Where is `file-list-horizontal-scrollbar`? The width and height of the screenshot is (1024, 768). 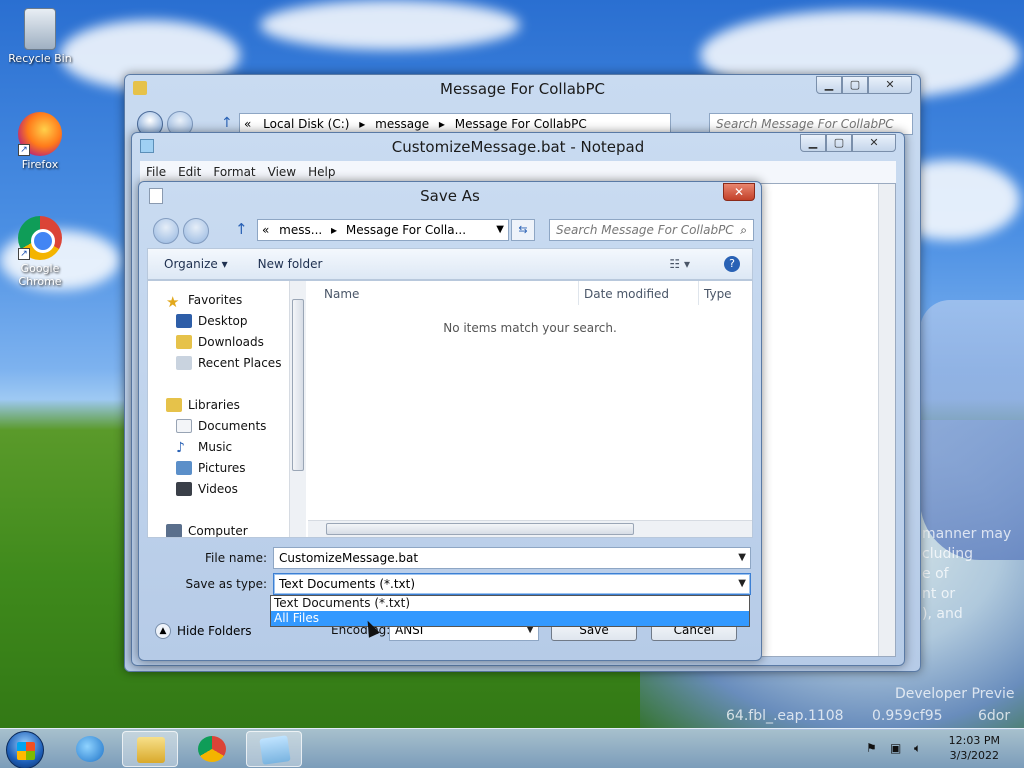
file-list-horizontal-scrollbar is located at coordinates (530, 528).